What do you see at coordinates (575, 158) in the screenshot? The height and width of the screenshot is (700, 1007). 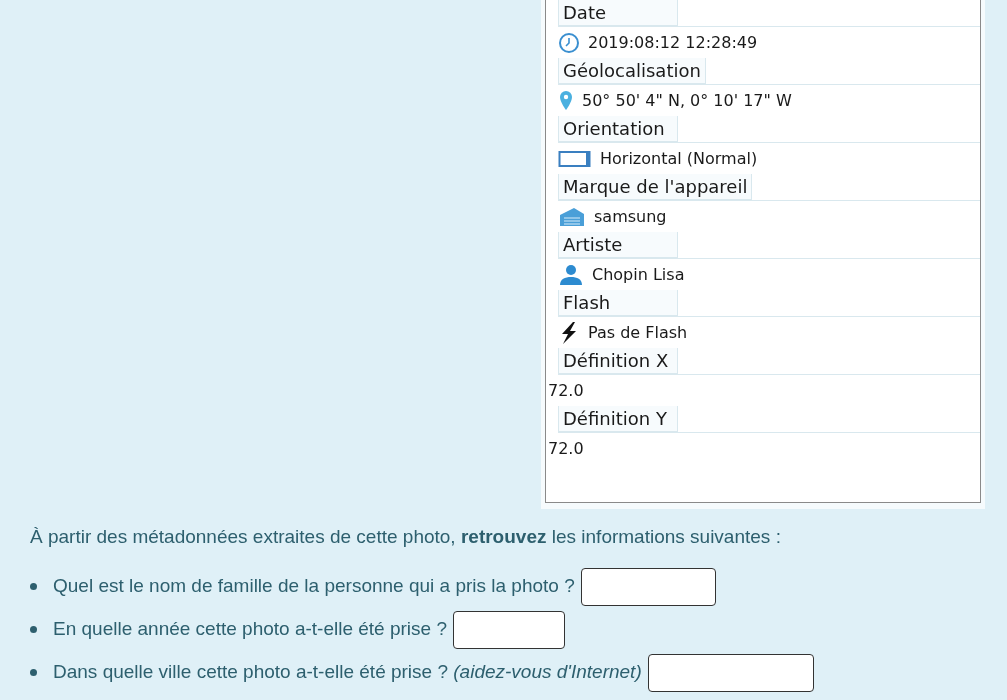 I see `frame-icon` at bounding box center [575, 158].